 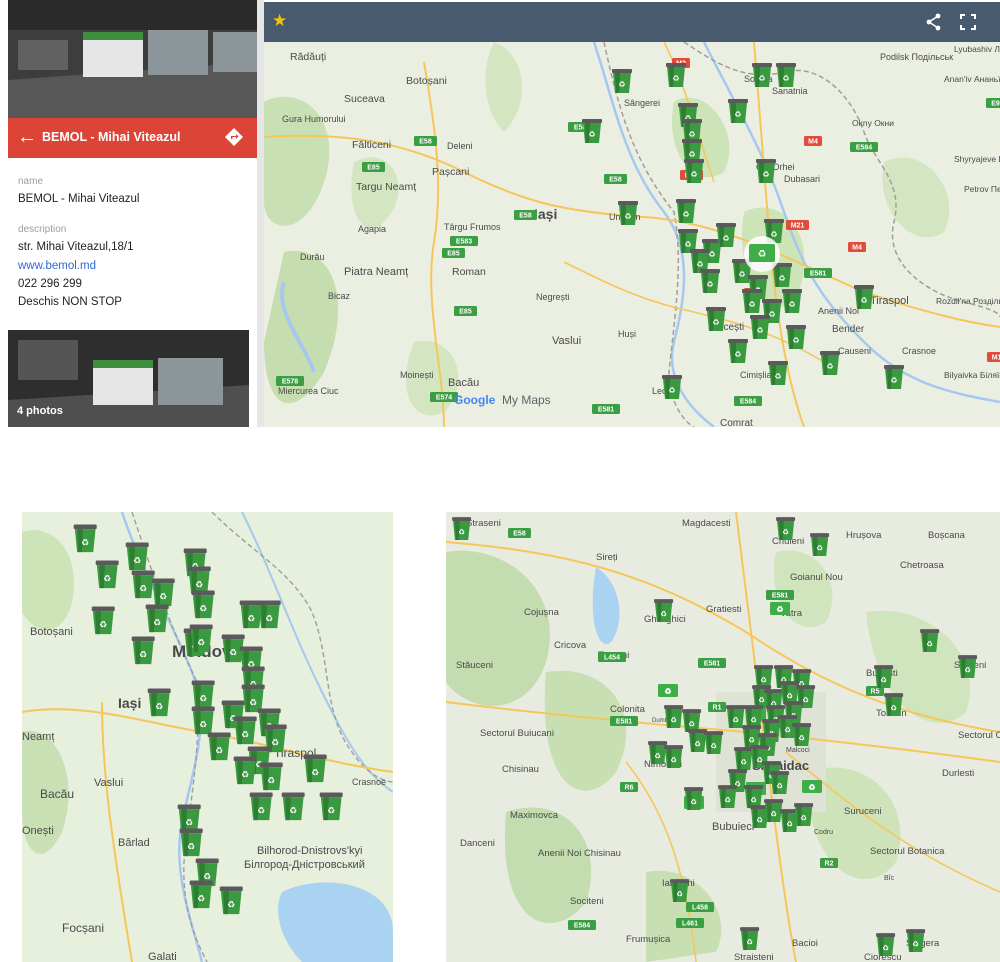 I want to click on arrow-left-icon: ←, so click(x=27, y=137).